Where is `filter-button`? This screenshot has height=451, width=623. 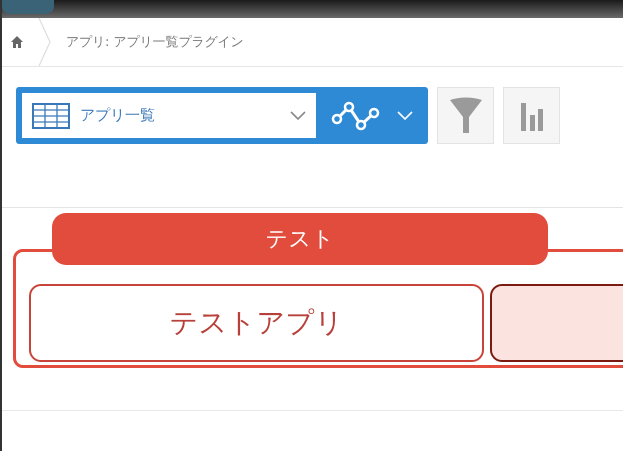 filter-button is located at coordinates (465, 115).